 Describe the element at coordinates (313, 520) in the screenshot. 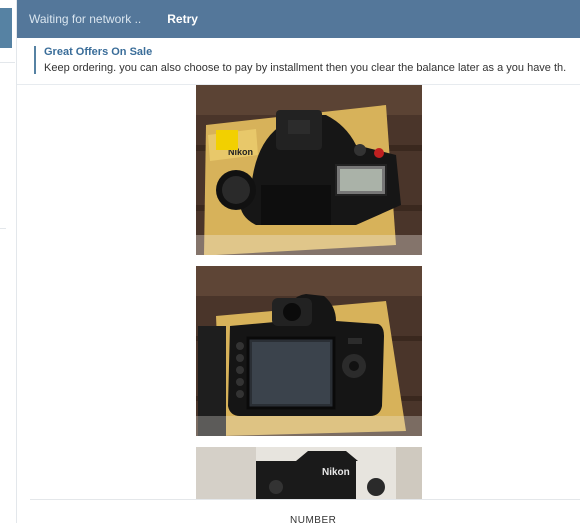

I see `bottom-cut-text: NUMBER` at that location.